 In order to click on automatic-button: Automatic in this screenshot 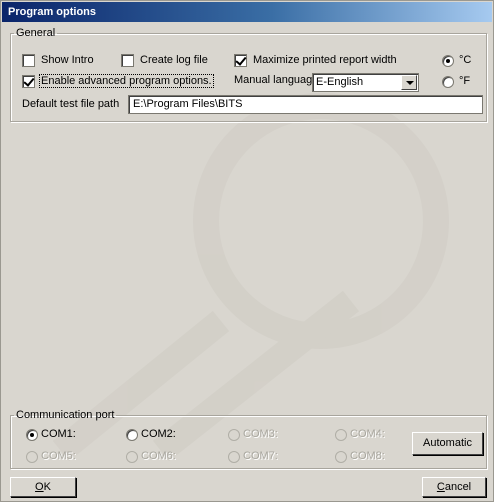, I will do `click(447, 443)`.